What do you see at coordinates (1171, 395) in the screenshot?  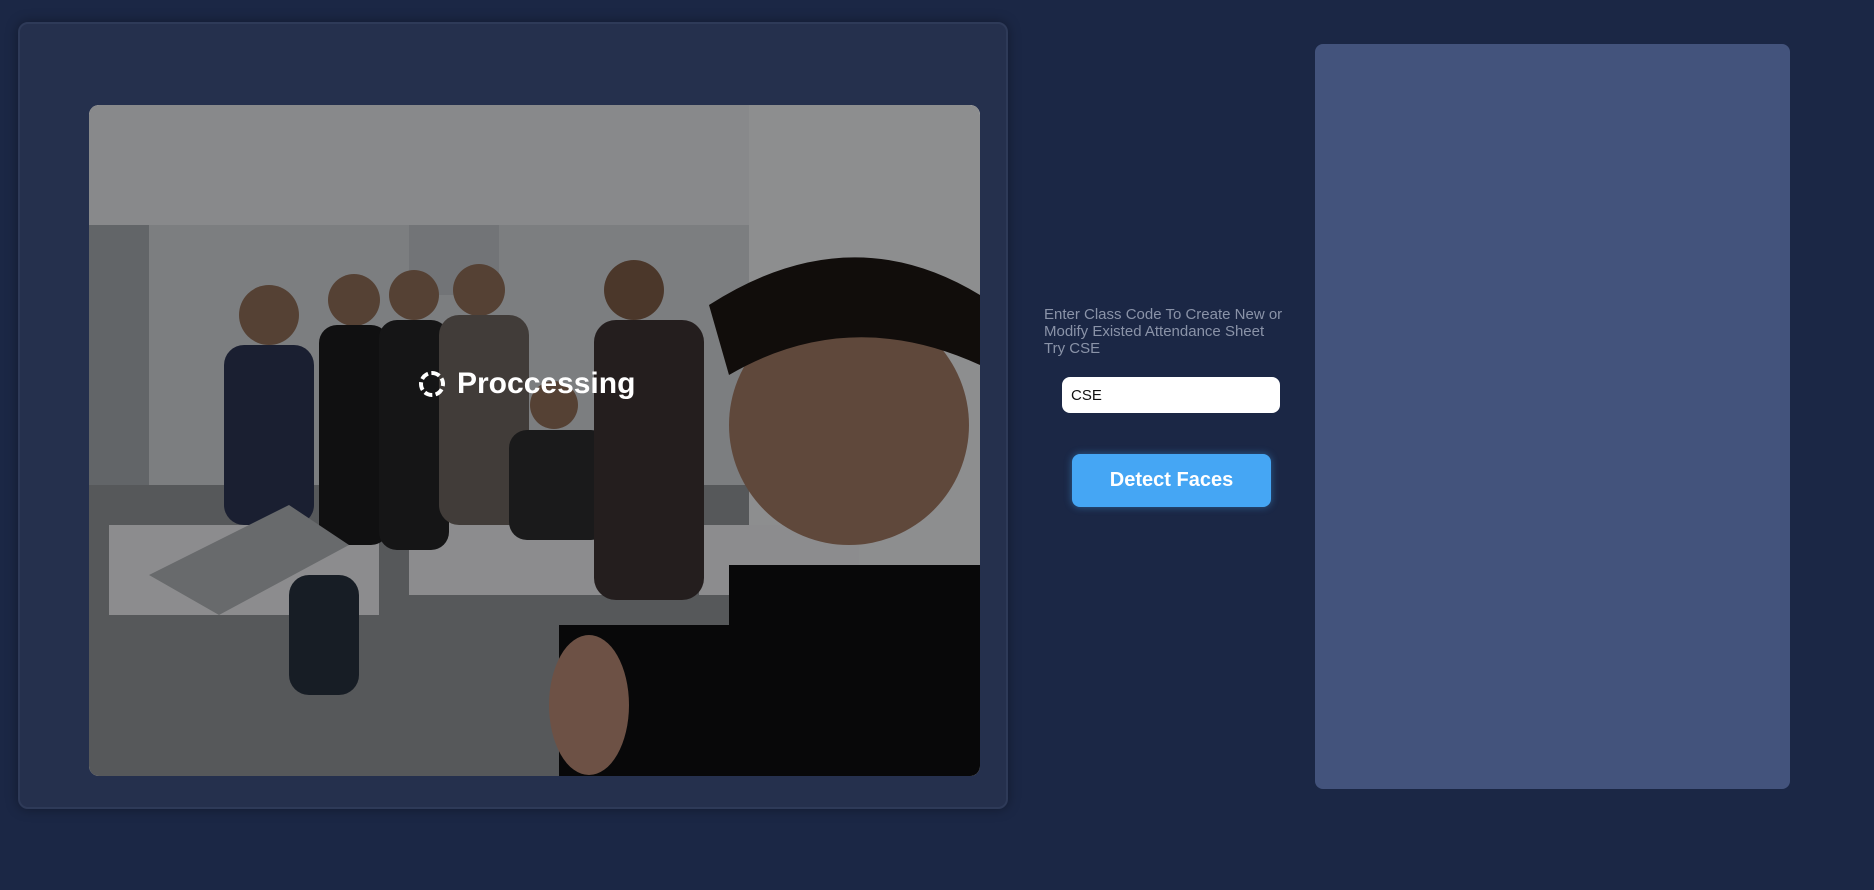 I see `class-code-input` at bounding box center [1171, 395].